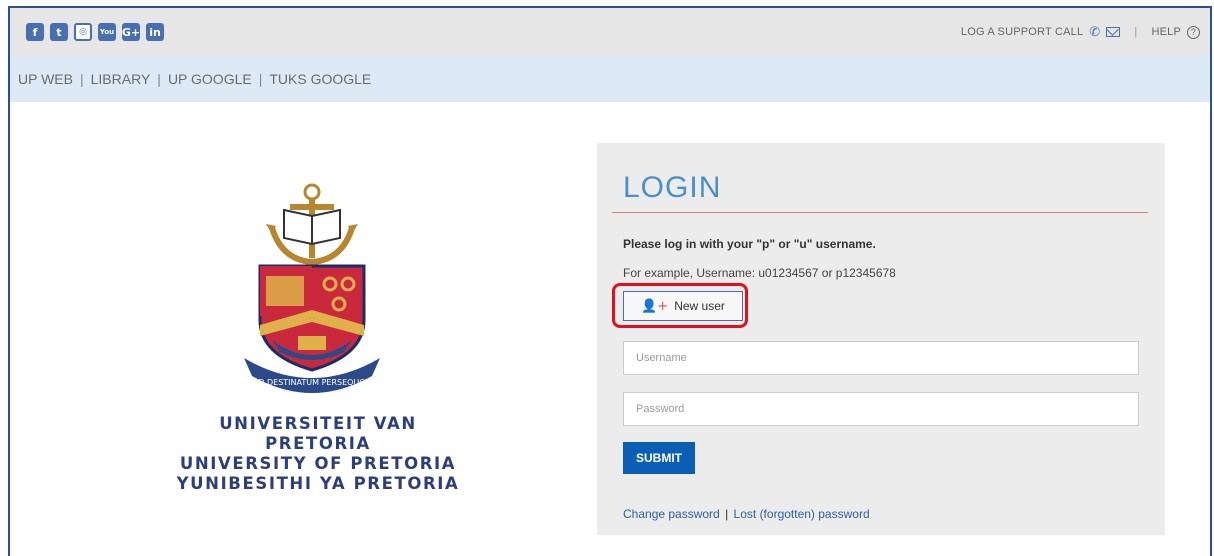 Image resolution: width=1214 pixels, height=556 pixels. Describe the element at coordinates (318, 433) in the screenshot. I see `university-name-afrikaans: UNIVERSITEIT VAN PRETORIA` at that location.